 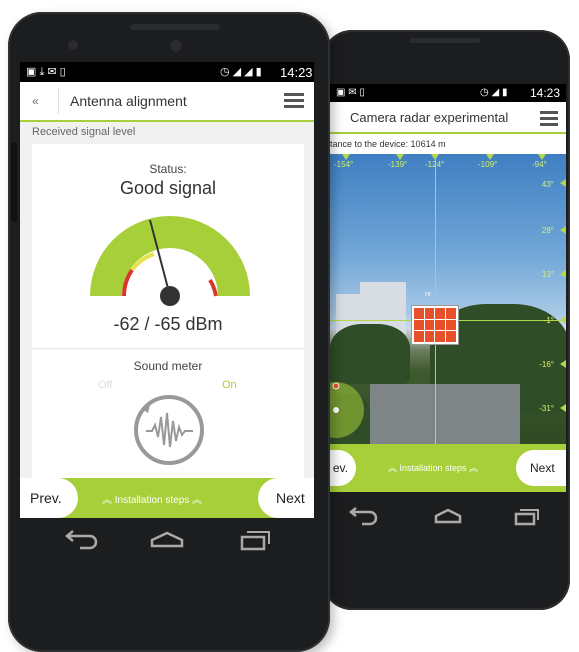 What do you see at coordinates (435, 299) in the screenshot?
I see `azimuth-line` at bounding box center [435, 299].